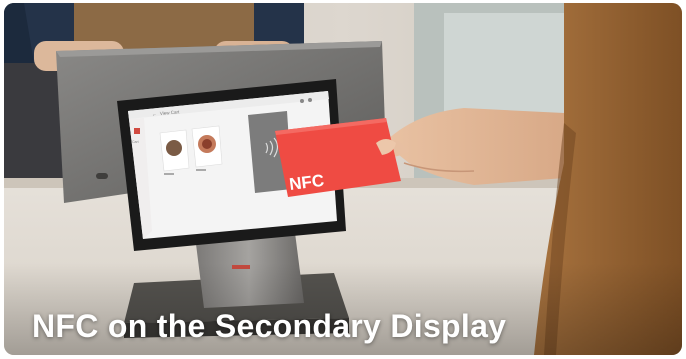 This screenshot has height=359, width=686. I want to click on sidebar-tab: Cart, so click(135, 142).